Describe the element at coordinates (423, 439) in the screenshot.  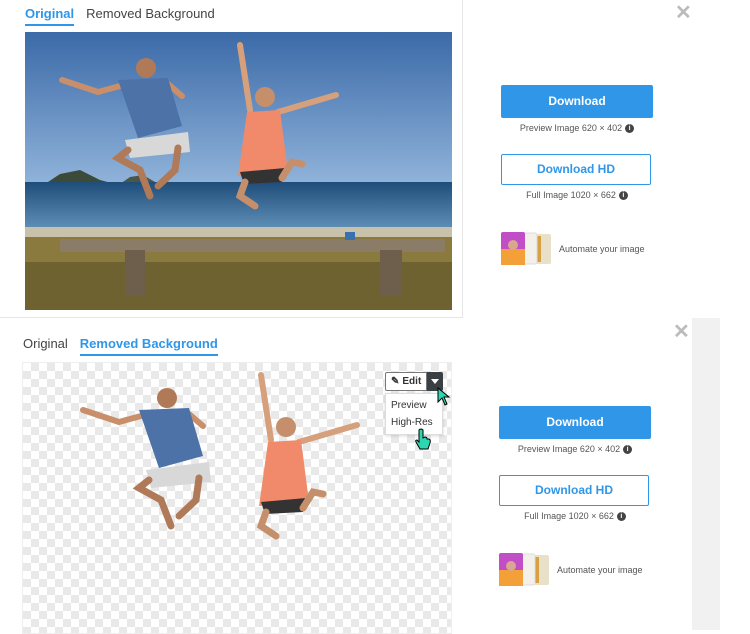
I see `pointer-cursor-icon` at that location.